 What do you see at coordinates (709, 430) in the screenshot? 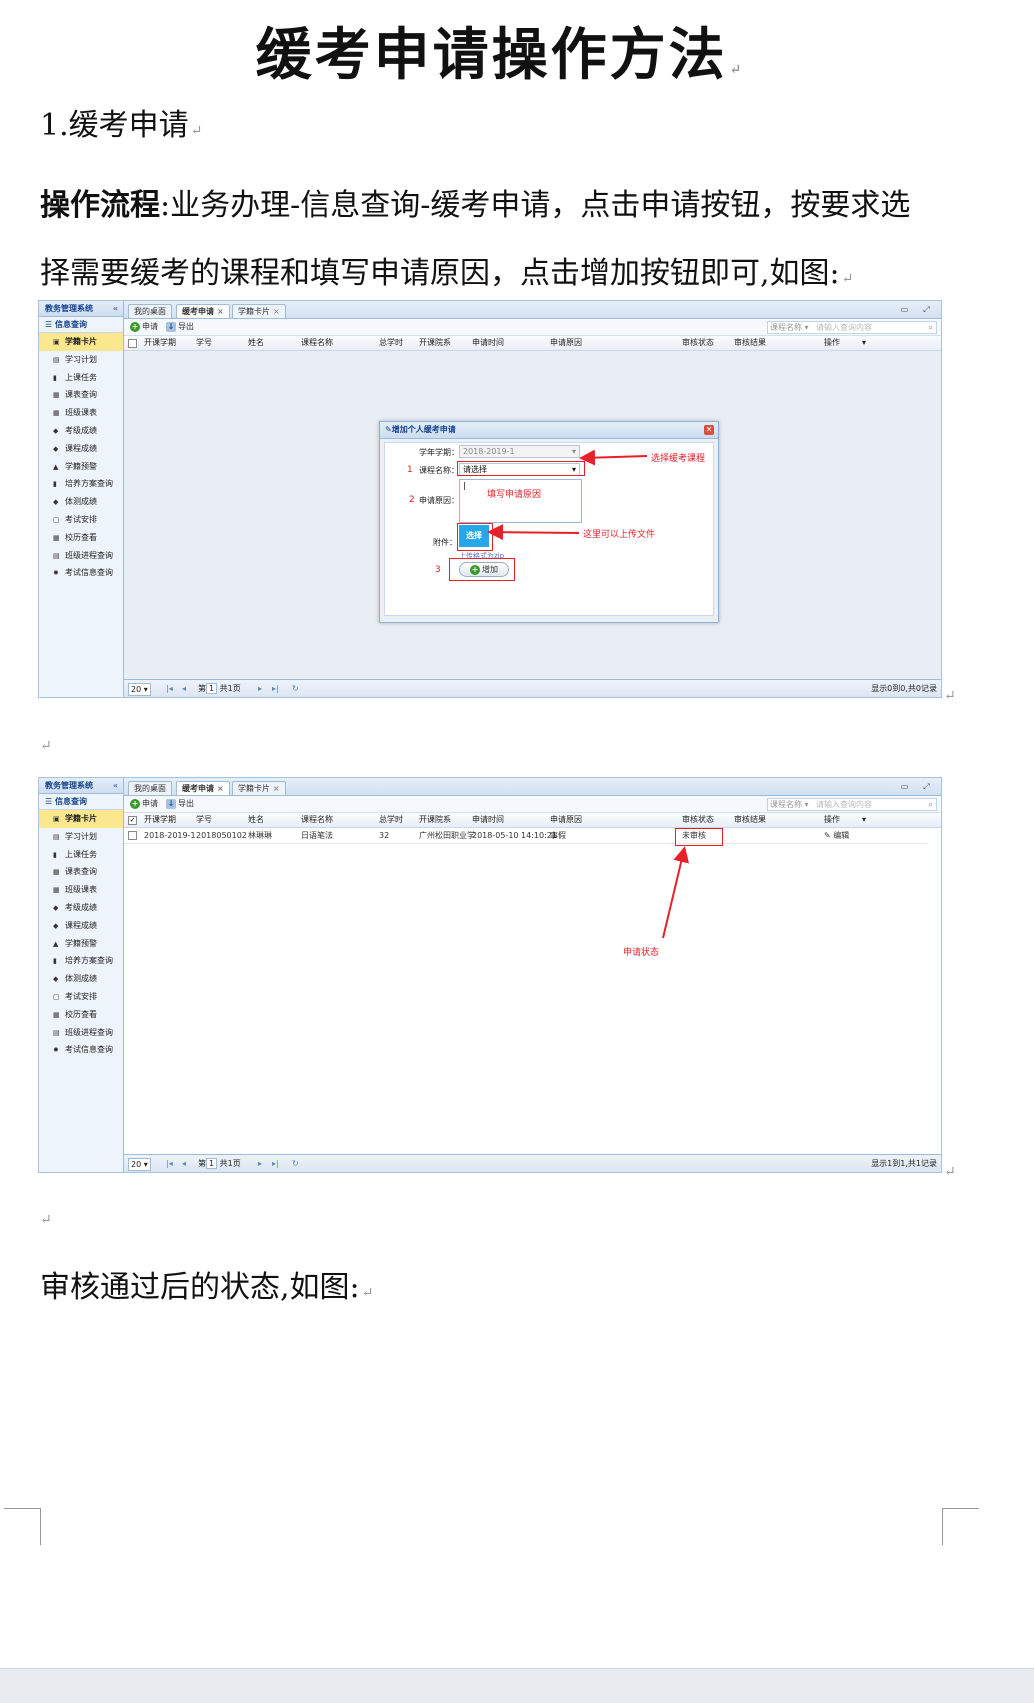
I see `close-icon: ✕` at bounding box center [709, 430].